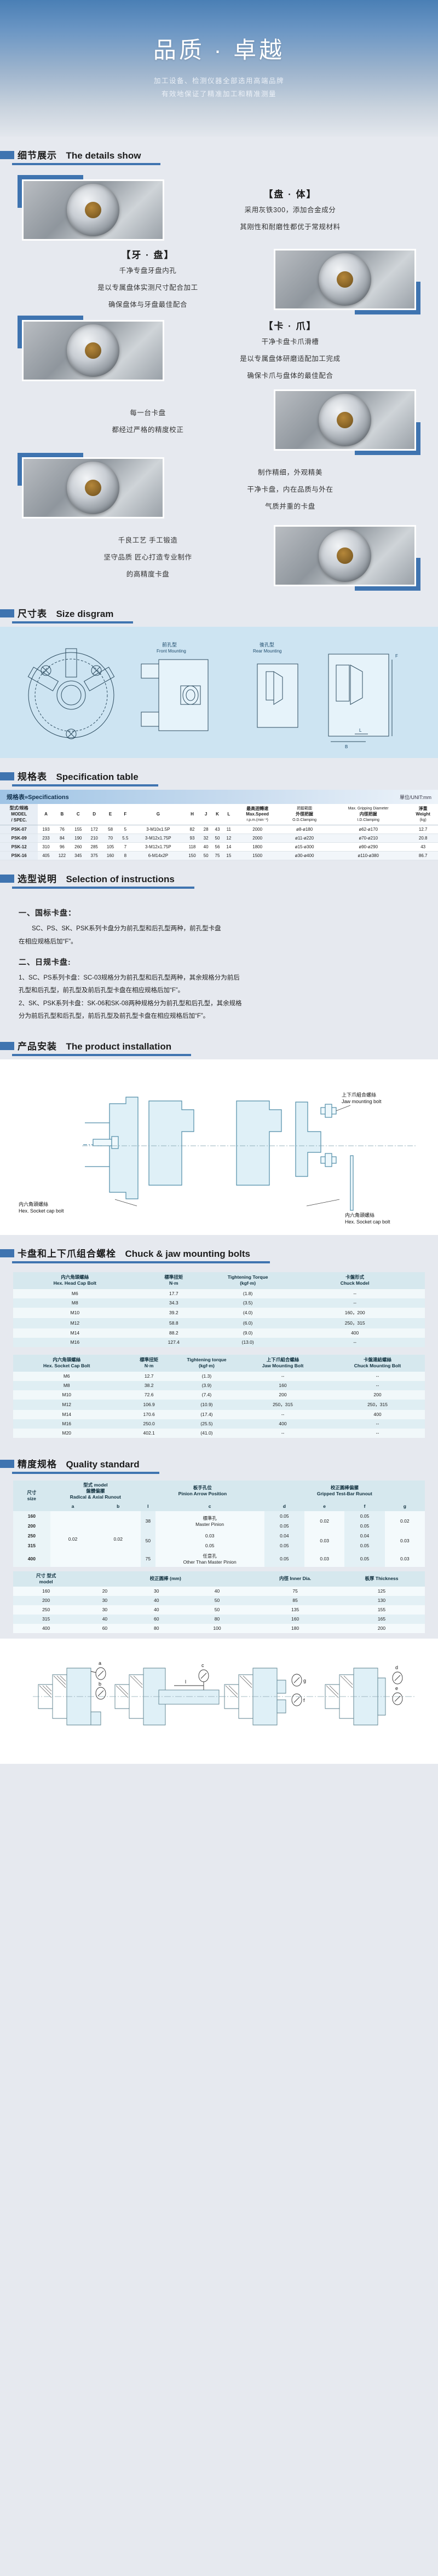 Image resolution: width=438 pixels, height=2576 pixels. What do you see at coordinates (229, 830) in the screenshot?
I see `cell-l: 11` at bounding box center [229, 830].